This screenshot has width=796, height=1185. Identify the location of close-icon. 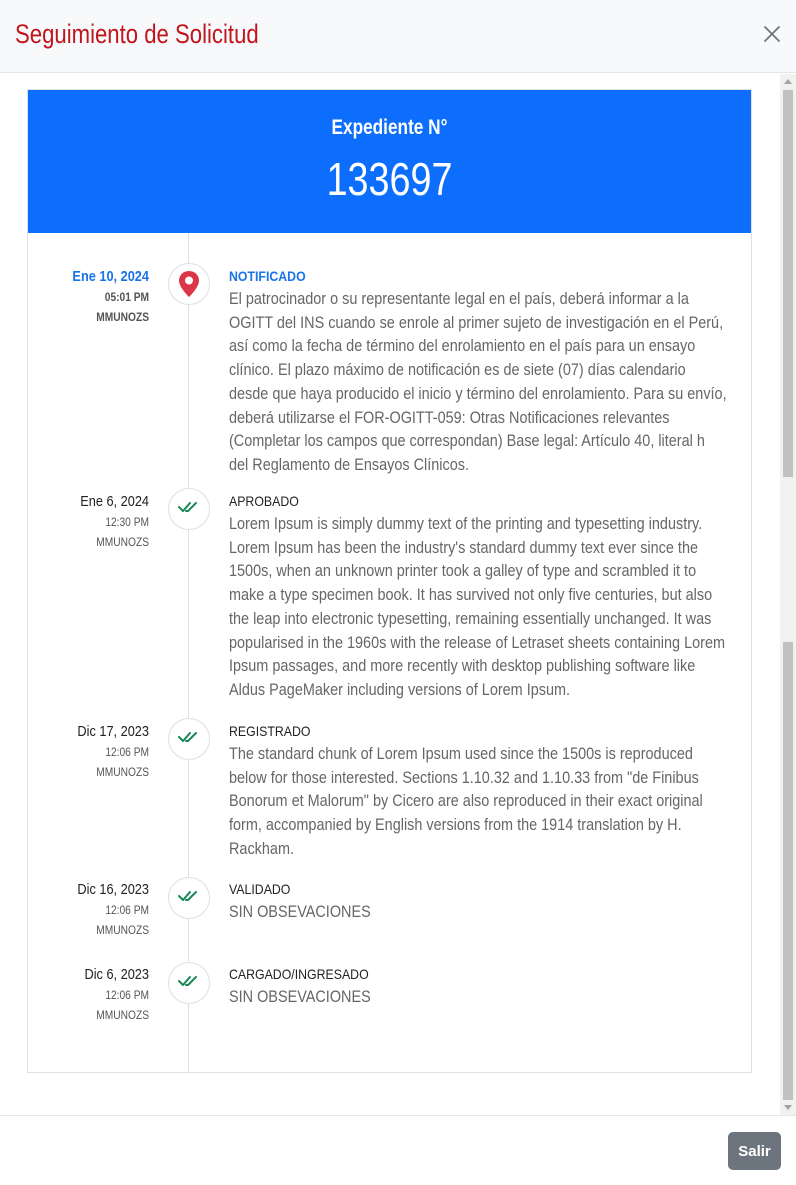
(772, 36).